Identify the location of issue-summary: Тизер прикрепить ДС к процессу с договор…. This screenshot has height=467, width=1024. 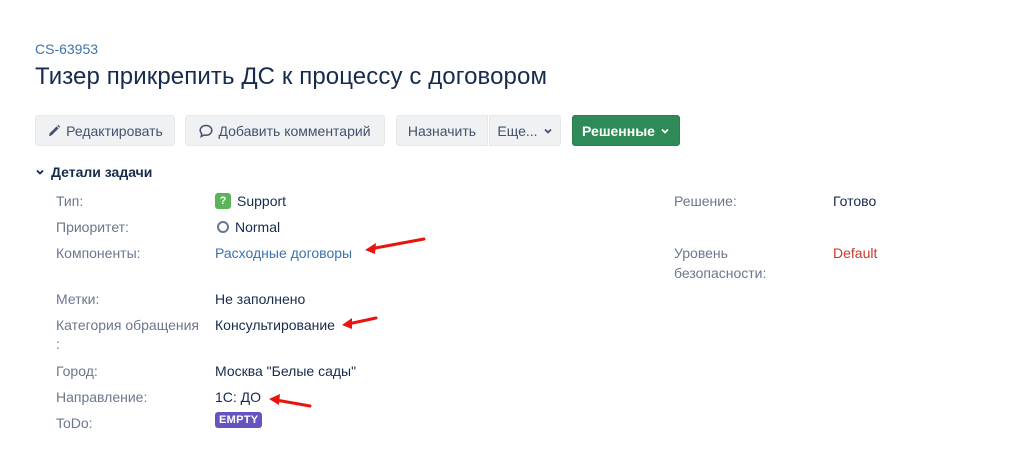
(291, 77).